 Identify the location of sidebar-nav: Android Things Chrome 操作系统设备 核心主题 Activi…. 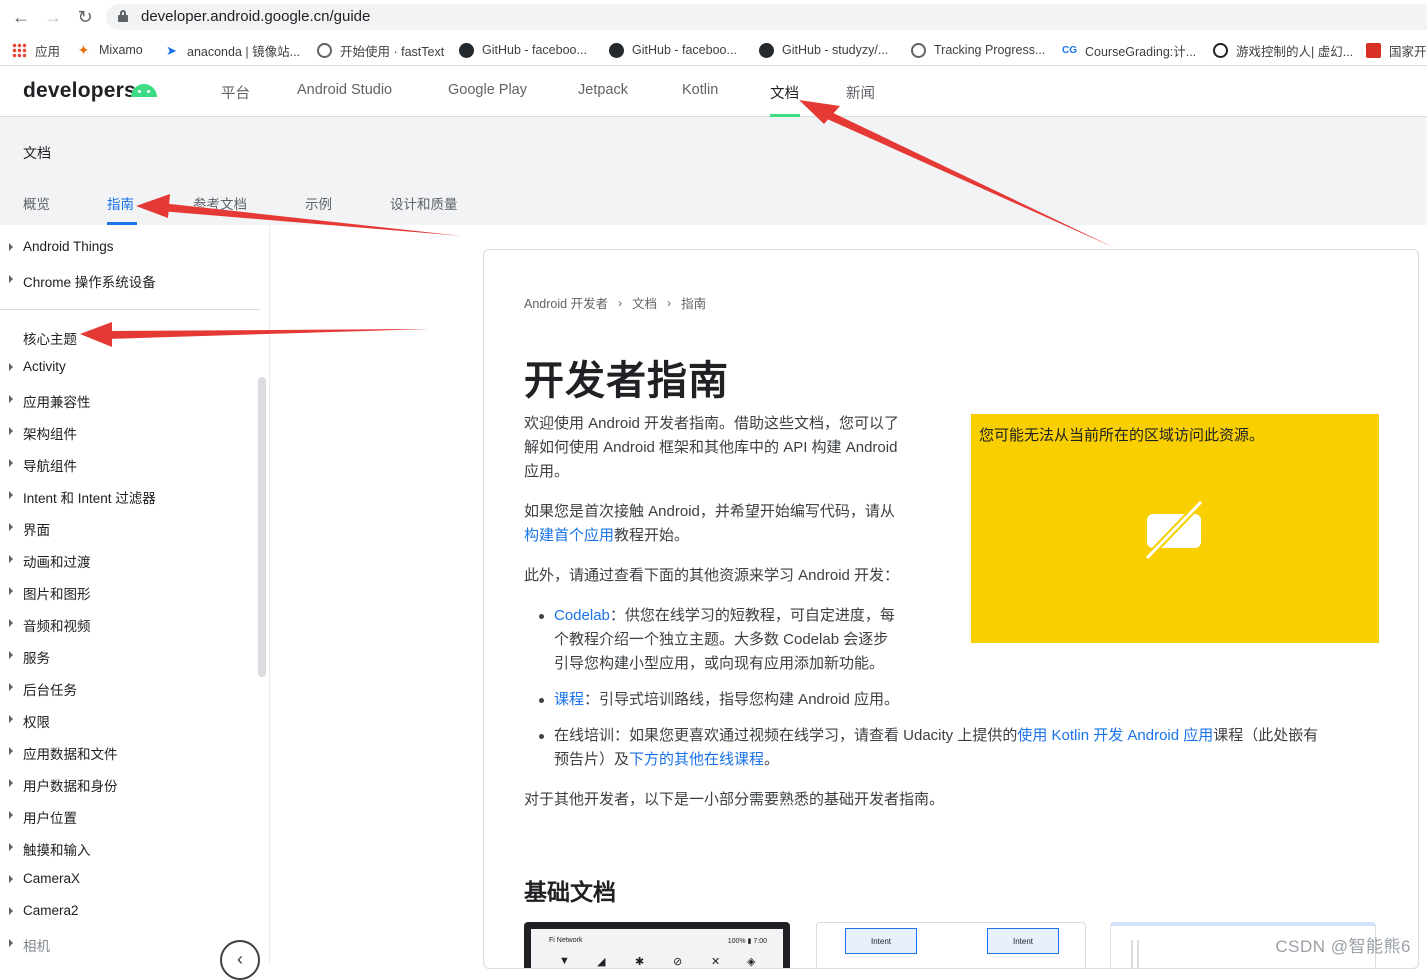
(135, 602).